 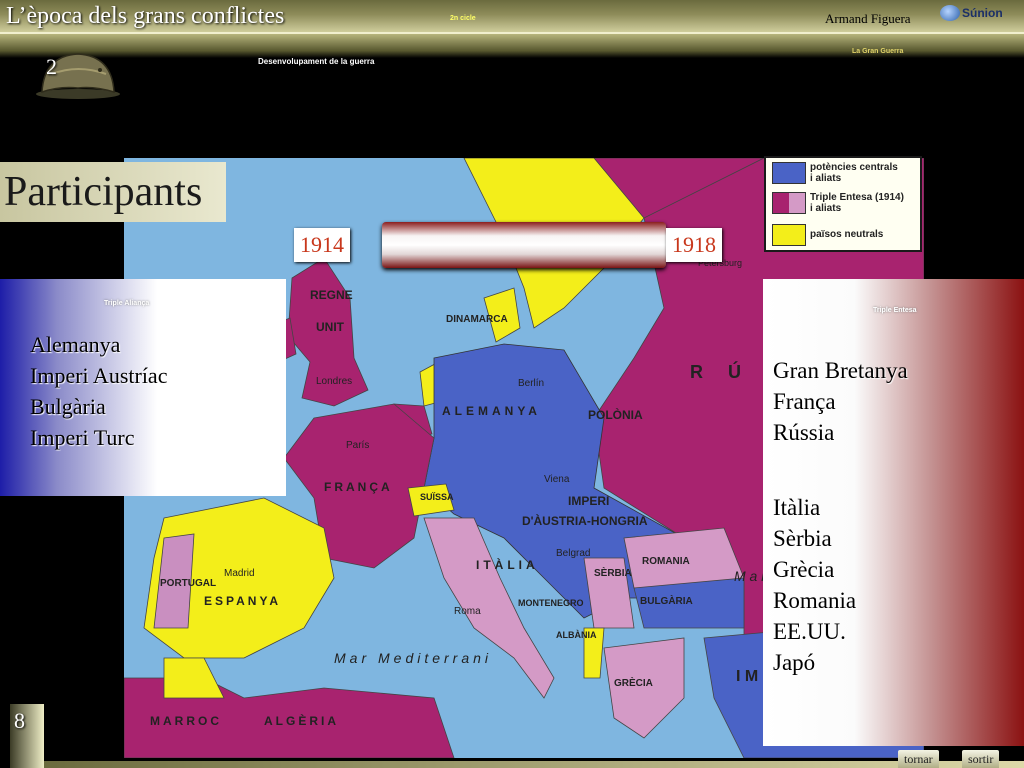 I want to click on list-item: Imperi Austríac, so click(x=99, y=375).